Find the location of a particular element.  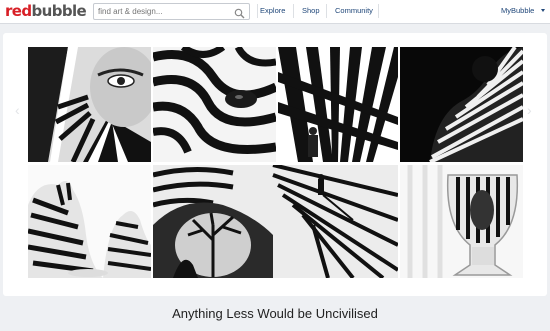

gallery-tile-striped-silhouette is located at coordinates (461, 104).